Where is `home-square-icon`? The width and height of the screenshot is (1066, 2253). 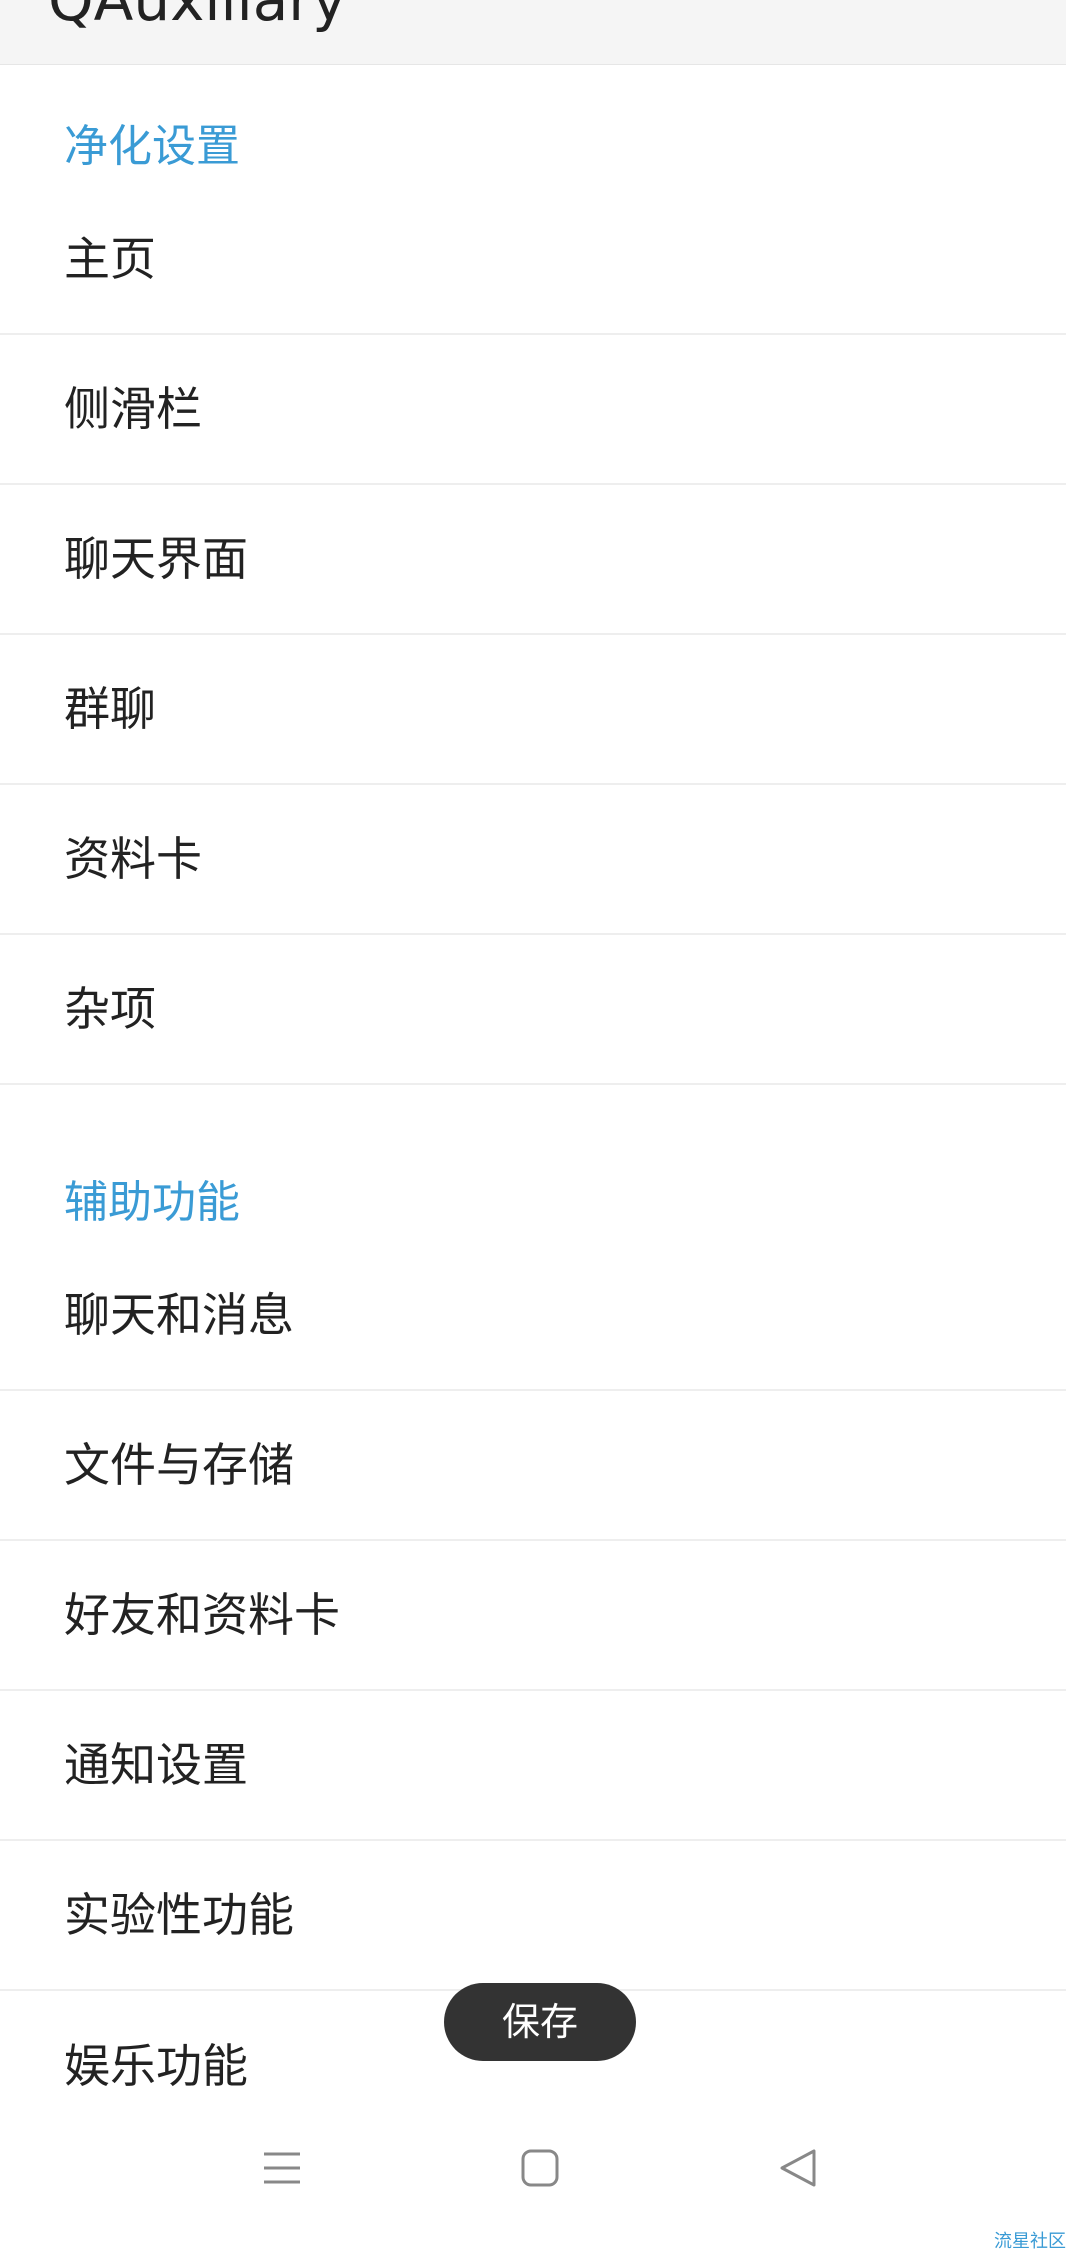 home-square-icon is located at coordinates (540, 2168).